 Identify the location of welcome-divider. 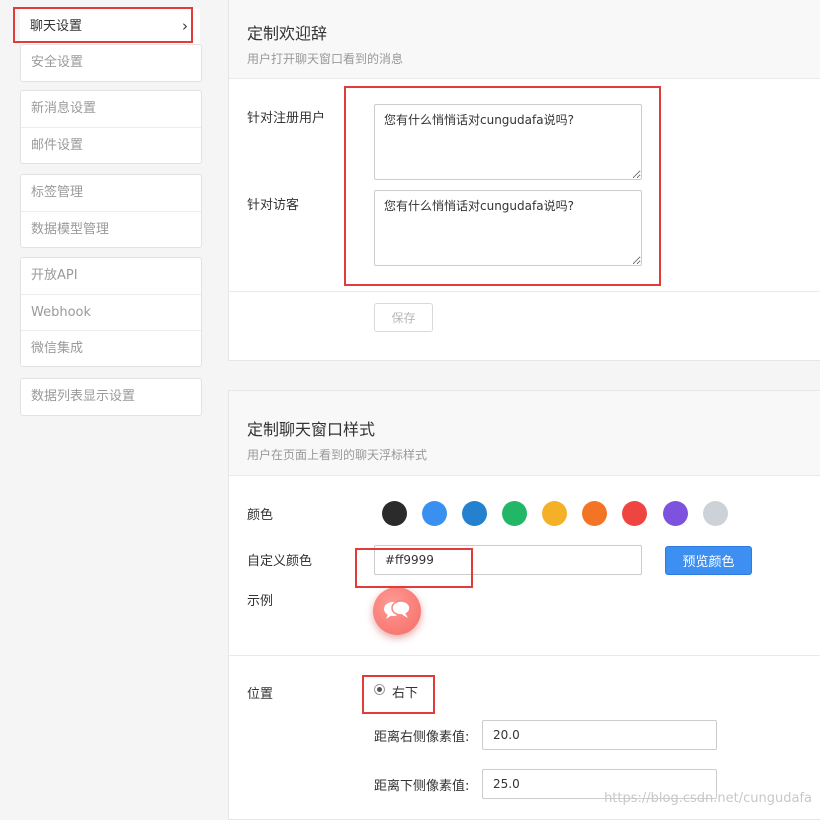
(524, 291).